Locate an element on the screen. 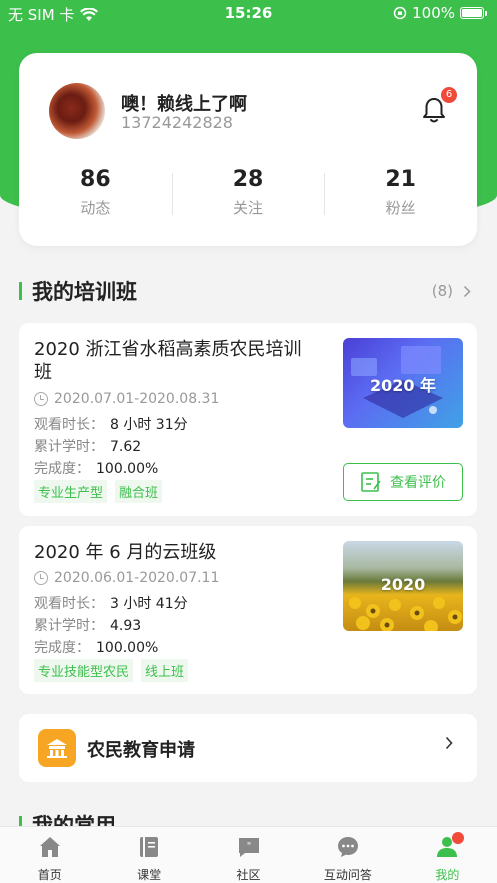 The height and width of the screenshot is (883, 497). course-thumbnail: 2020 年 is located at coordinates (403, 383).